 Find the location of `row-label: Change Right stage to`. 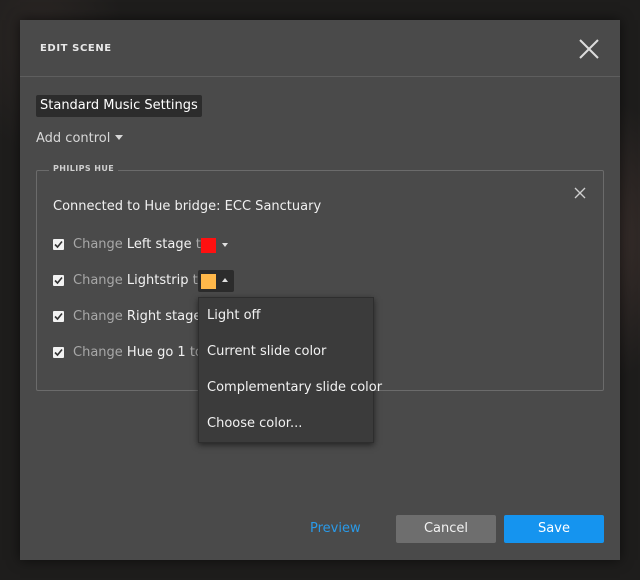

row-label: Change Right stage to is located at coordinates (146, 317).